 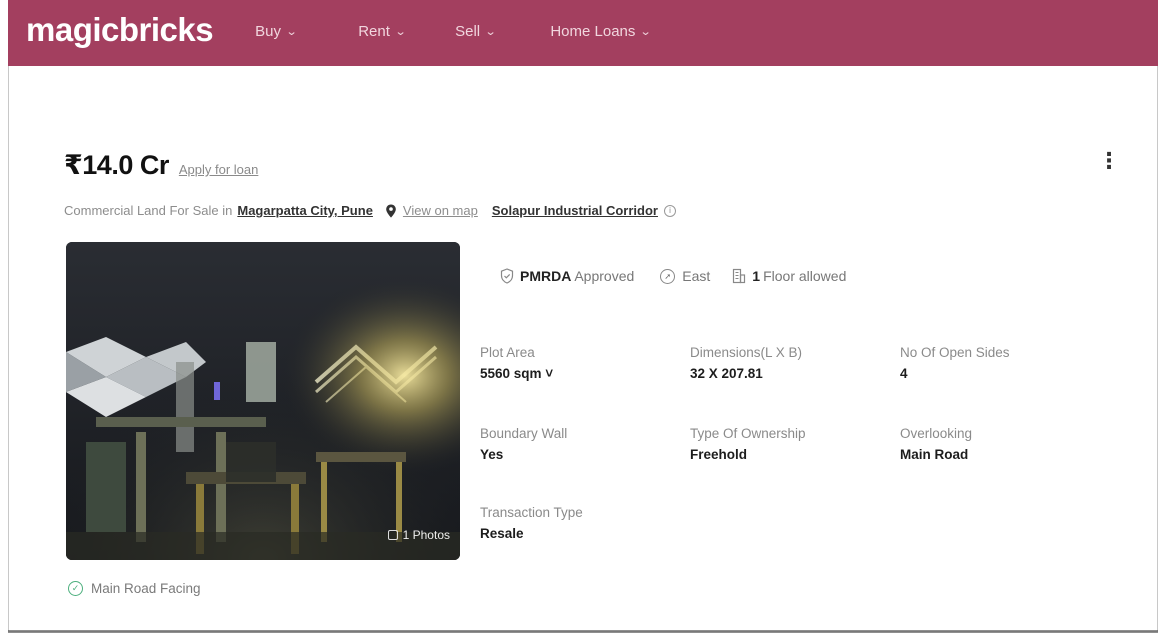 I want to click on compass-icon: ➚, so click(x=668, y=276).